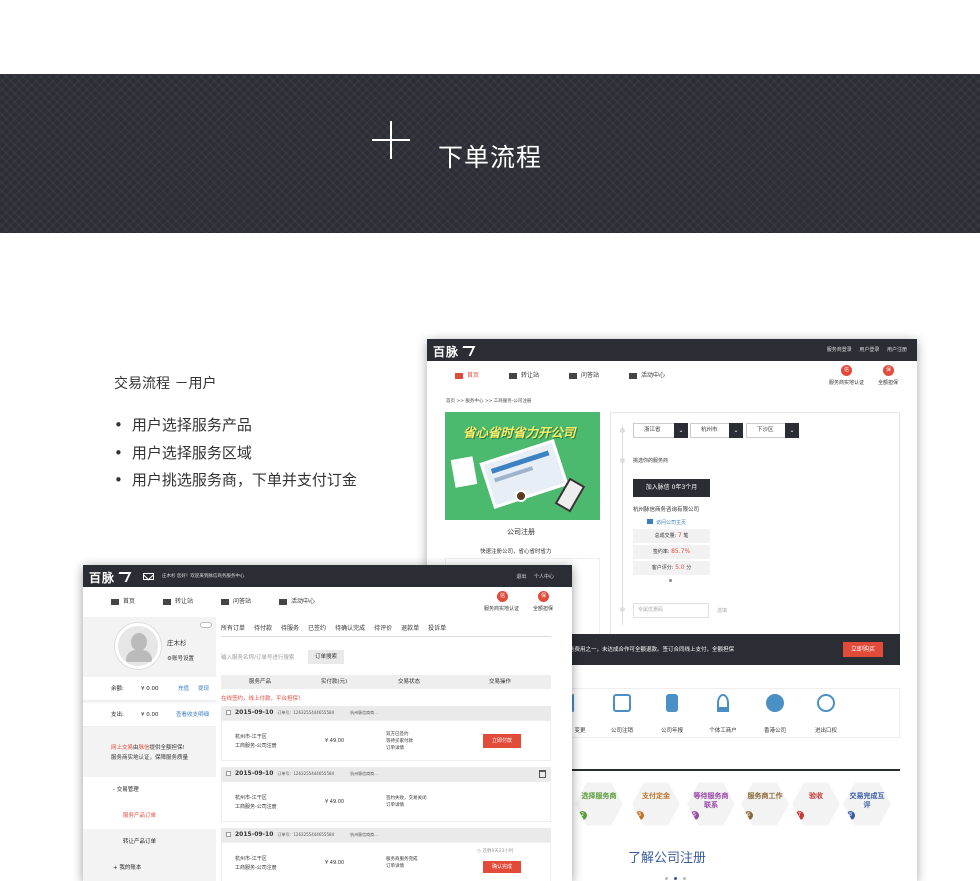 The height and width of the screenshot is (881, 980). Describe the element at coordinates (148, 576) in the screenshot. I see `mail-icon` at that location.